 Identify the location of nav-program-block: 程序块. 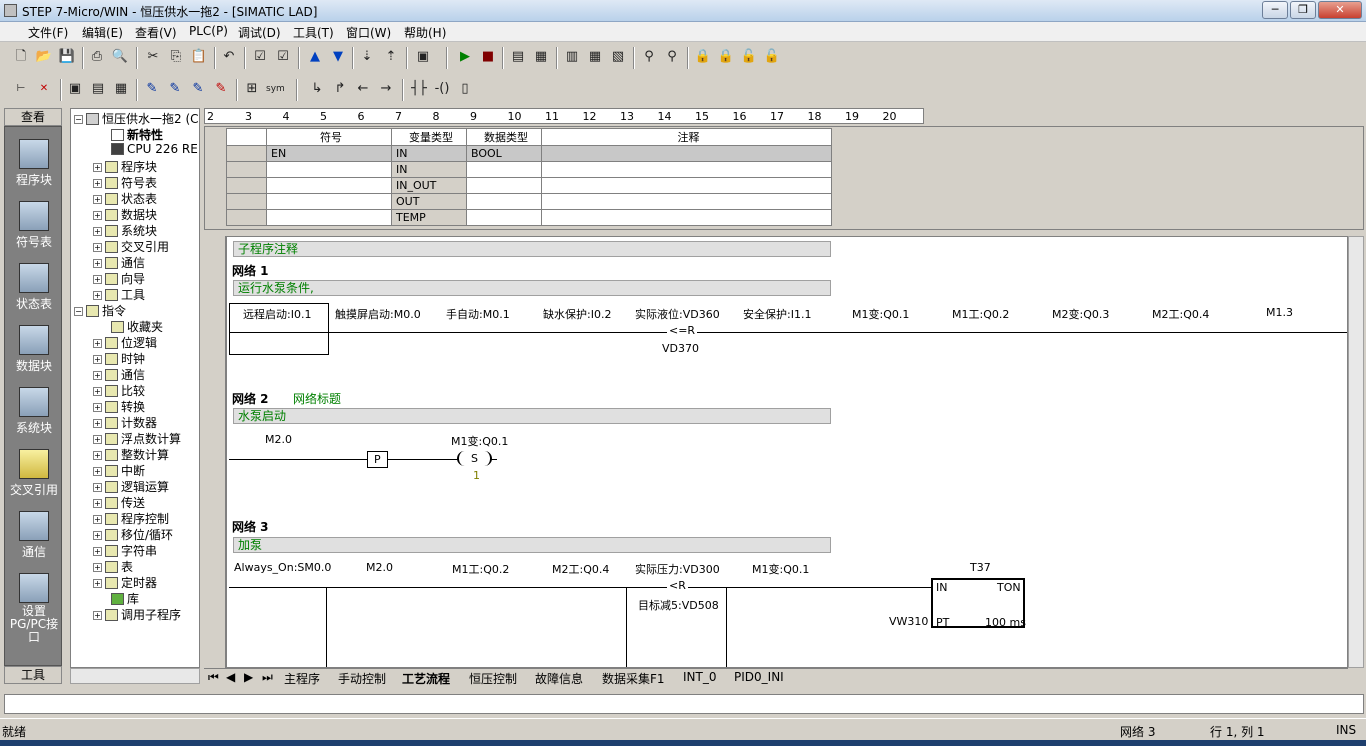
(34, 163).